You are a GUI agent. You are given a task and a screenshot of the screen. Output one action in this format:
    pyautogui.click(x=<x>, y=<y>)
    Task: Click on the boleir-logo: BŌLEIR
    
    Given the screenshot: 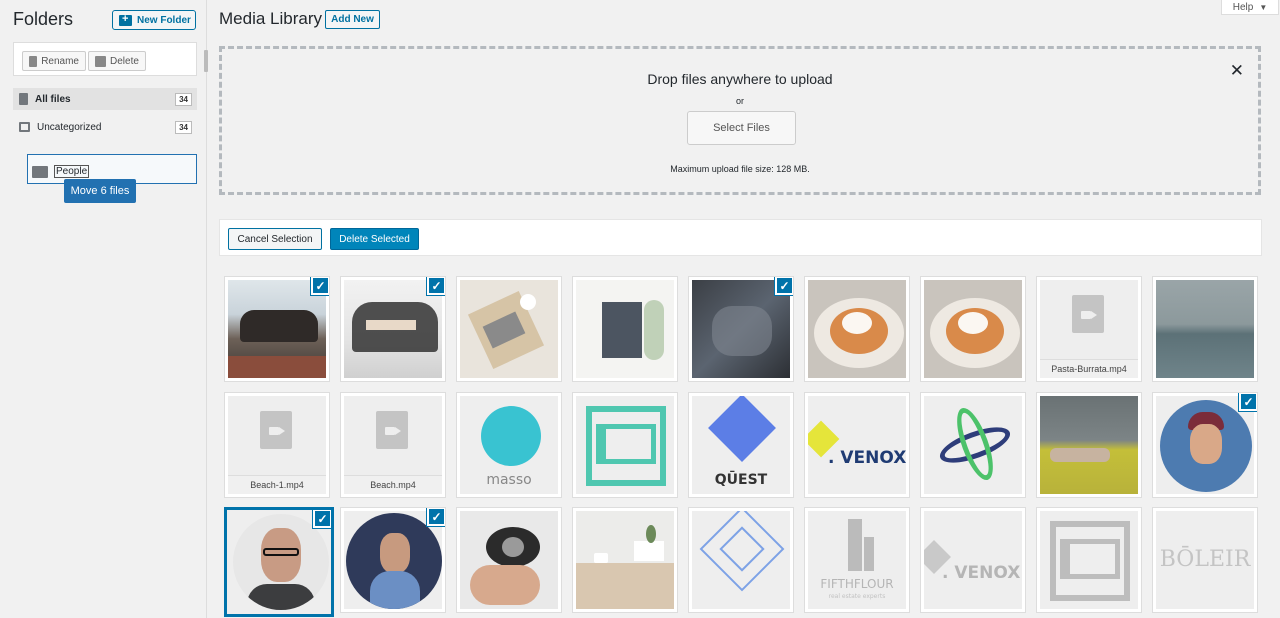 What is the action you would take?
    pyautogui.click(x=1205, y=560)
    